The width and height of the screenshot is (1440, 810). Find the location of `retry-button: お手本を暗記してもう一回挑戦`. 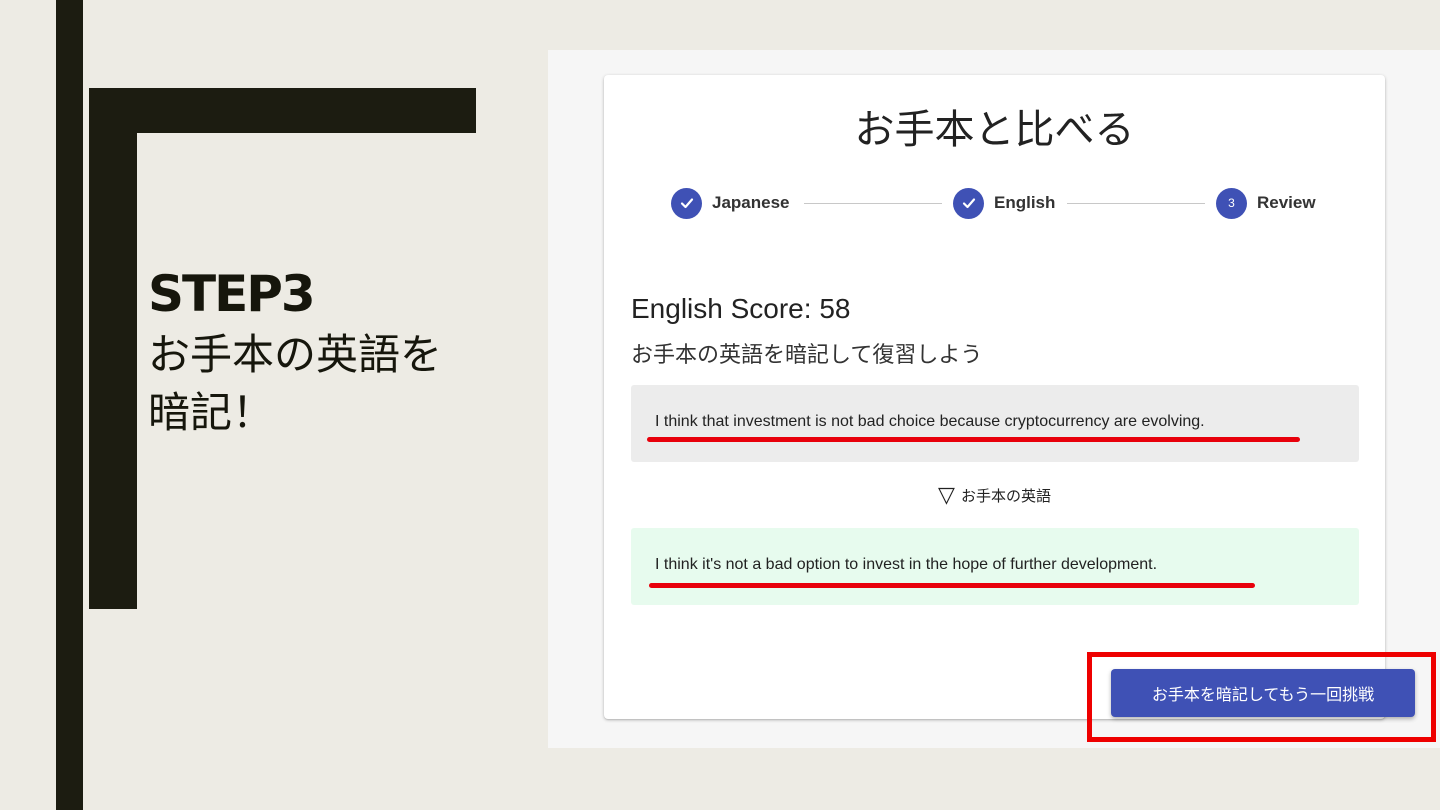

retry-button: お手本を暗記してもう一回挑戦 is located at coordinates (1263, 693).